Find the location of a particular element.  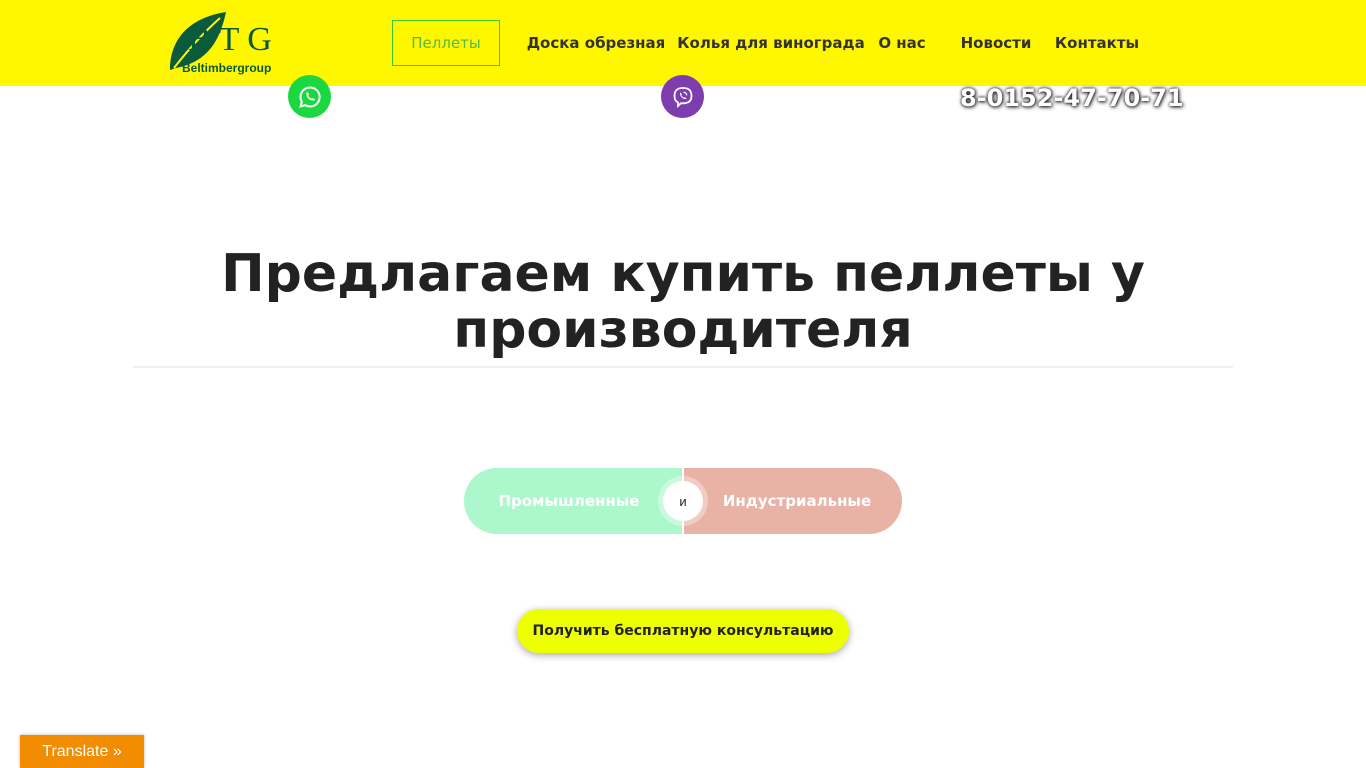

nav-item-pellets: Пеллеты is located at coordinates (446, 43).